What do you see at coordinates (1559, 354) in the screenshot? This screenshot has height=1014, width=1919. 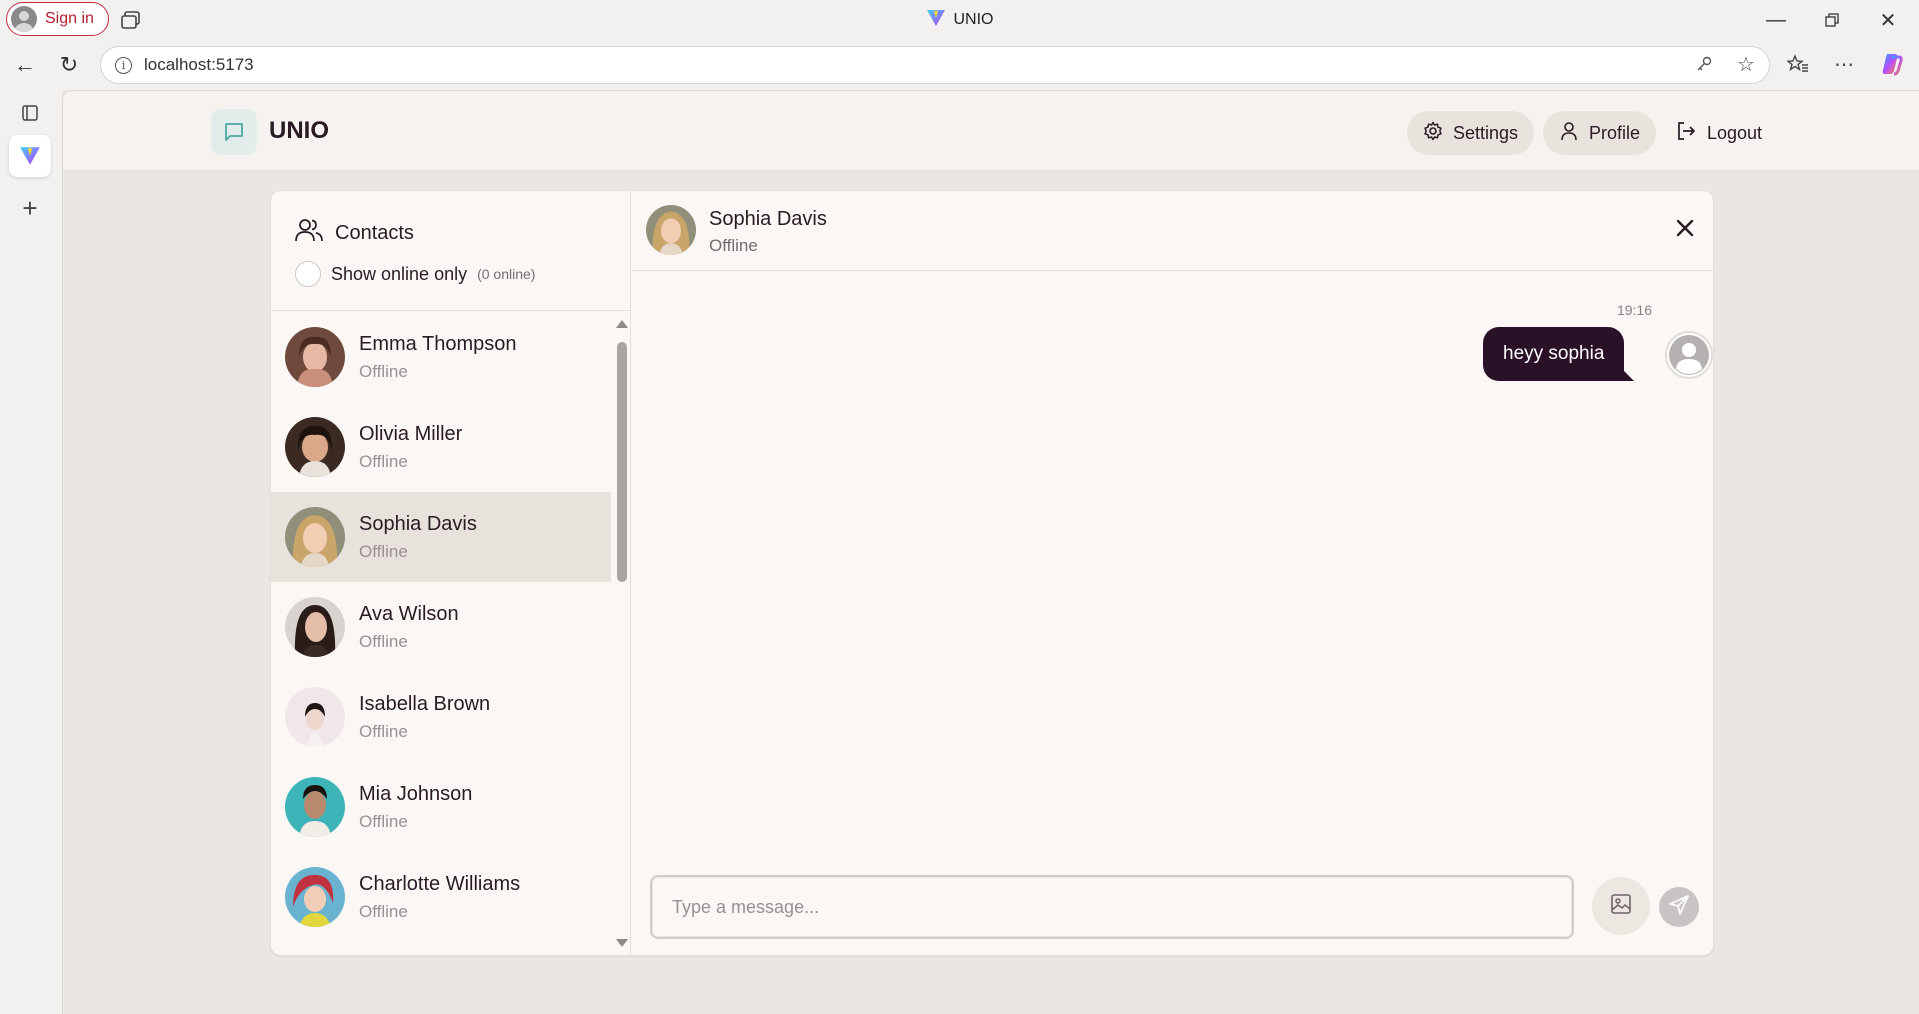 I see `message-bubble: heyy sophia` at bounding box center [1559, 354].